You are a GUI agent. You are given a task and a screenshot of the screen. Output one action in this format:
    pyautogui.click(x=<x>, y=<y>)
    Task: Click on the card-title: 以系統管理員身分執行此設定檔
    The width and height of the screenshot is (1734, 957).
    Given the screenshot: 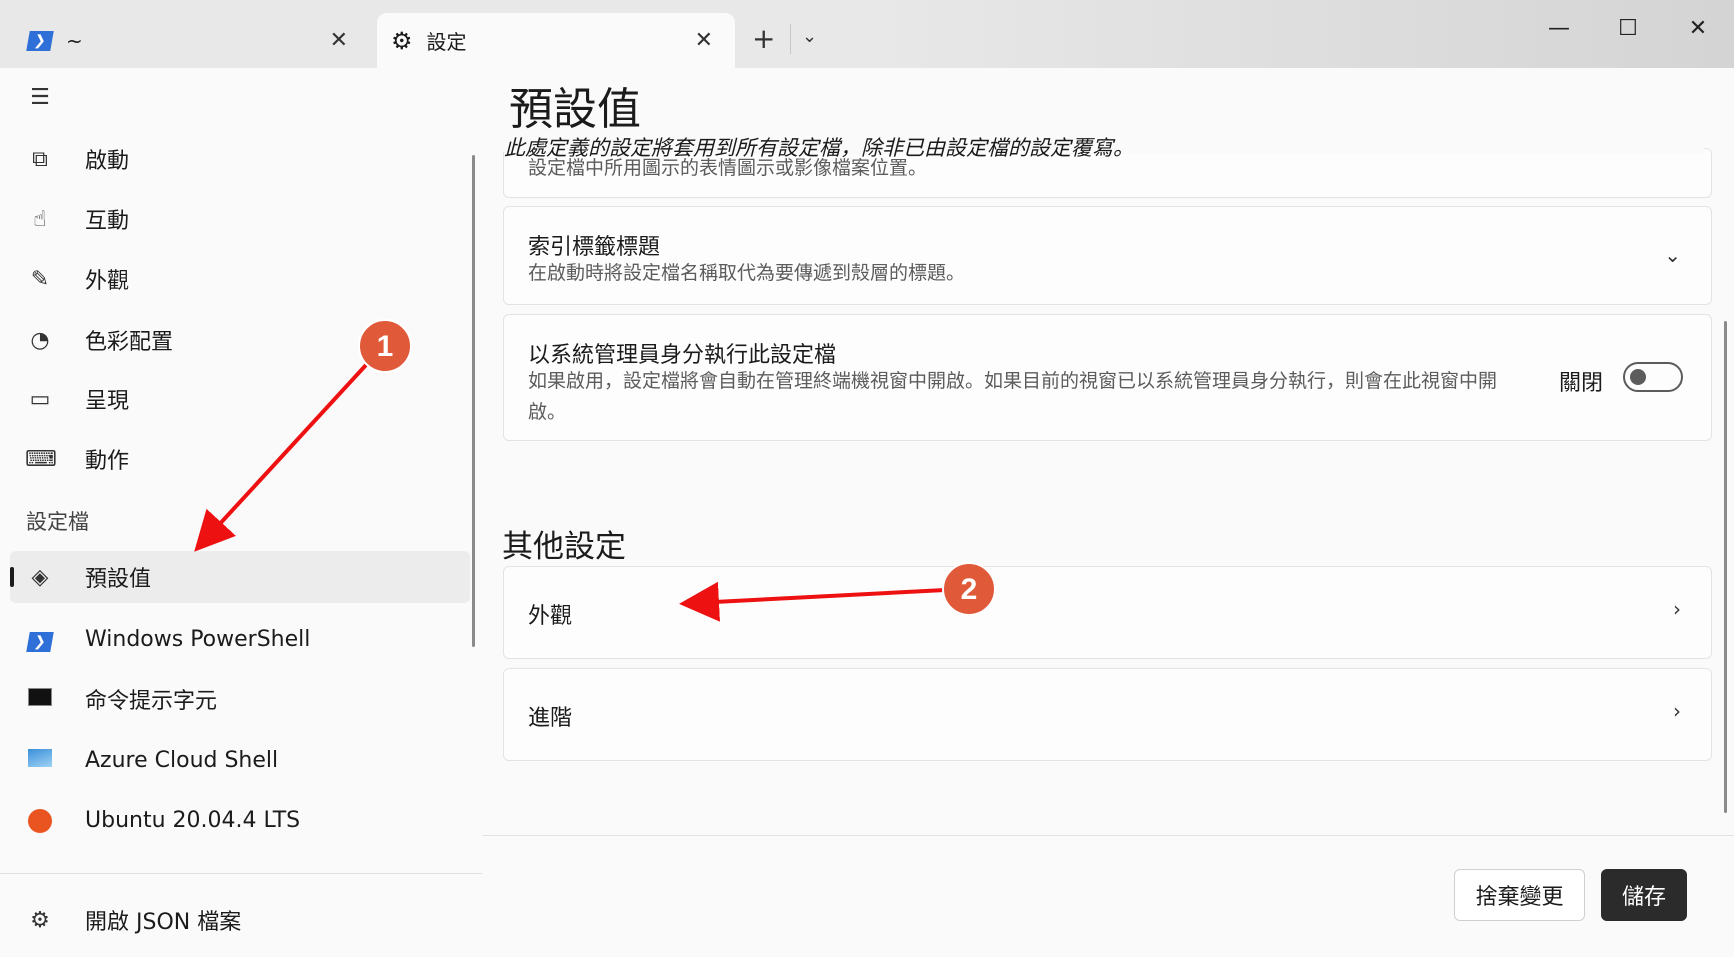 What is the action you would take?
    pyautogui.click(x=682, y=355)
    